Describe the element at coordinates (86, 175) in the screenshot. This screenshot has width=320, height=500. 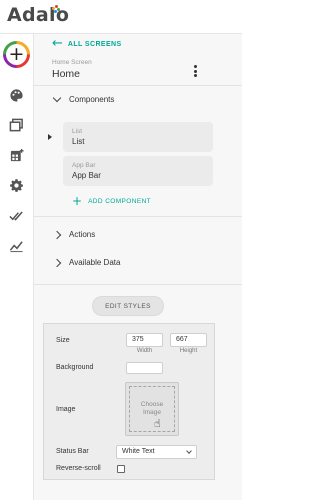
I see `component-name: App Bar` at that location.